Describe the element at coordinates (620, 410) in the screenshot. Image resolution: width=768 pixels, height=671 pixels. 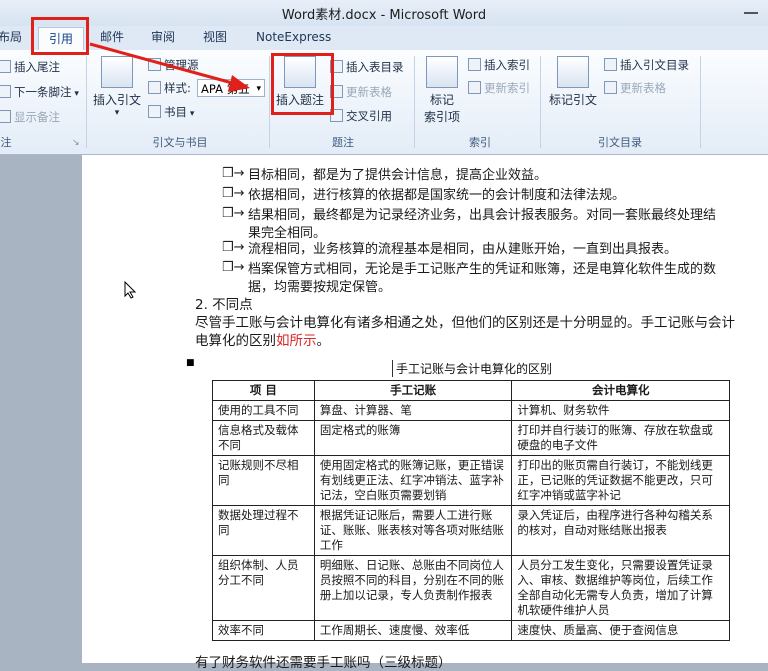
I see `table-cell: 计算机、财务软件` at that location.